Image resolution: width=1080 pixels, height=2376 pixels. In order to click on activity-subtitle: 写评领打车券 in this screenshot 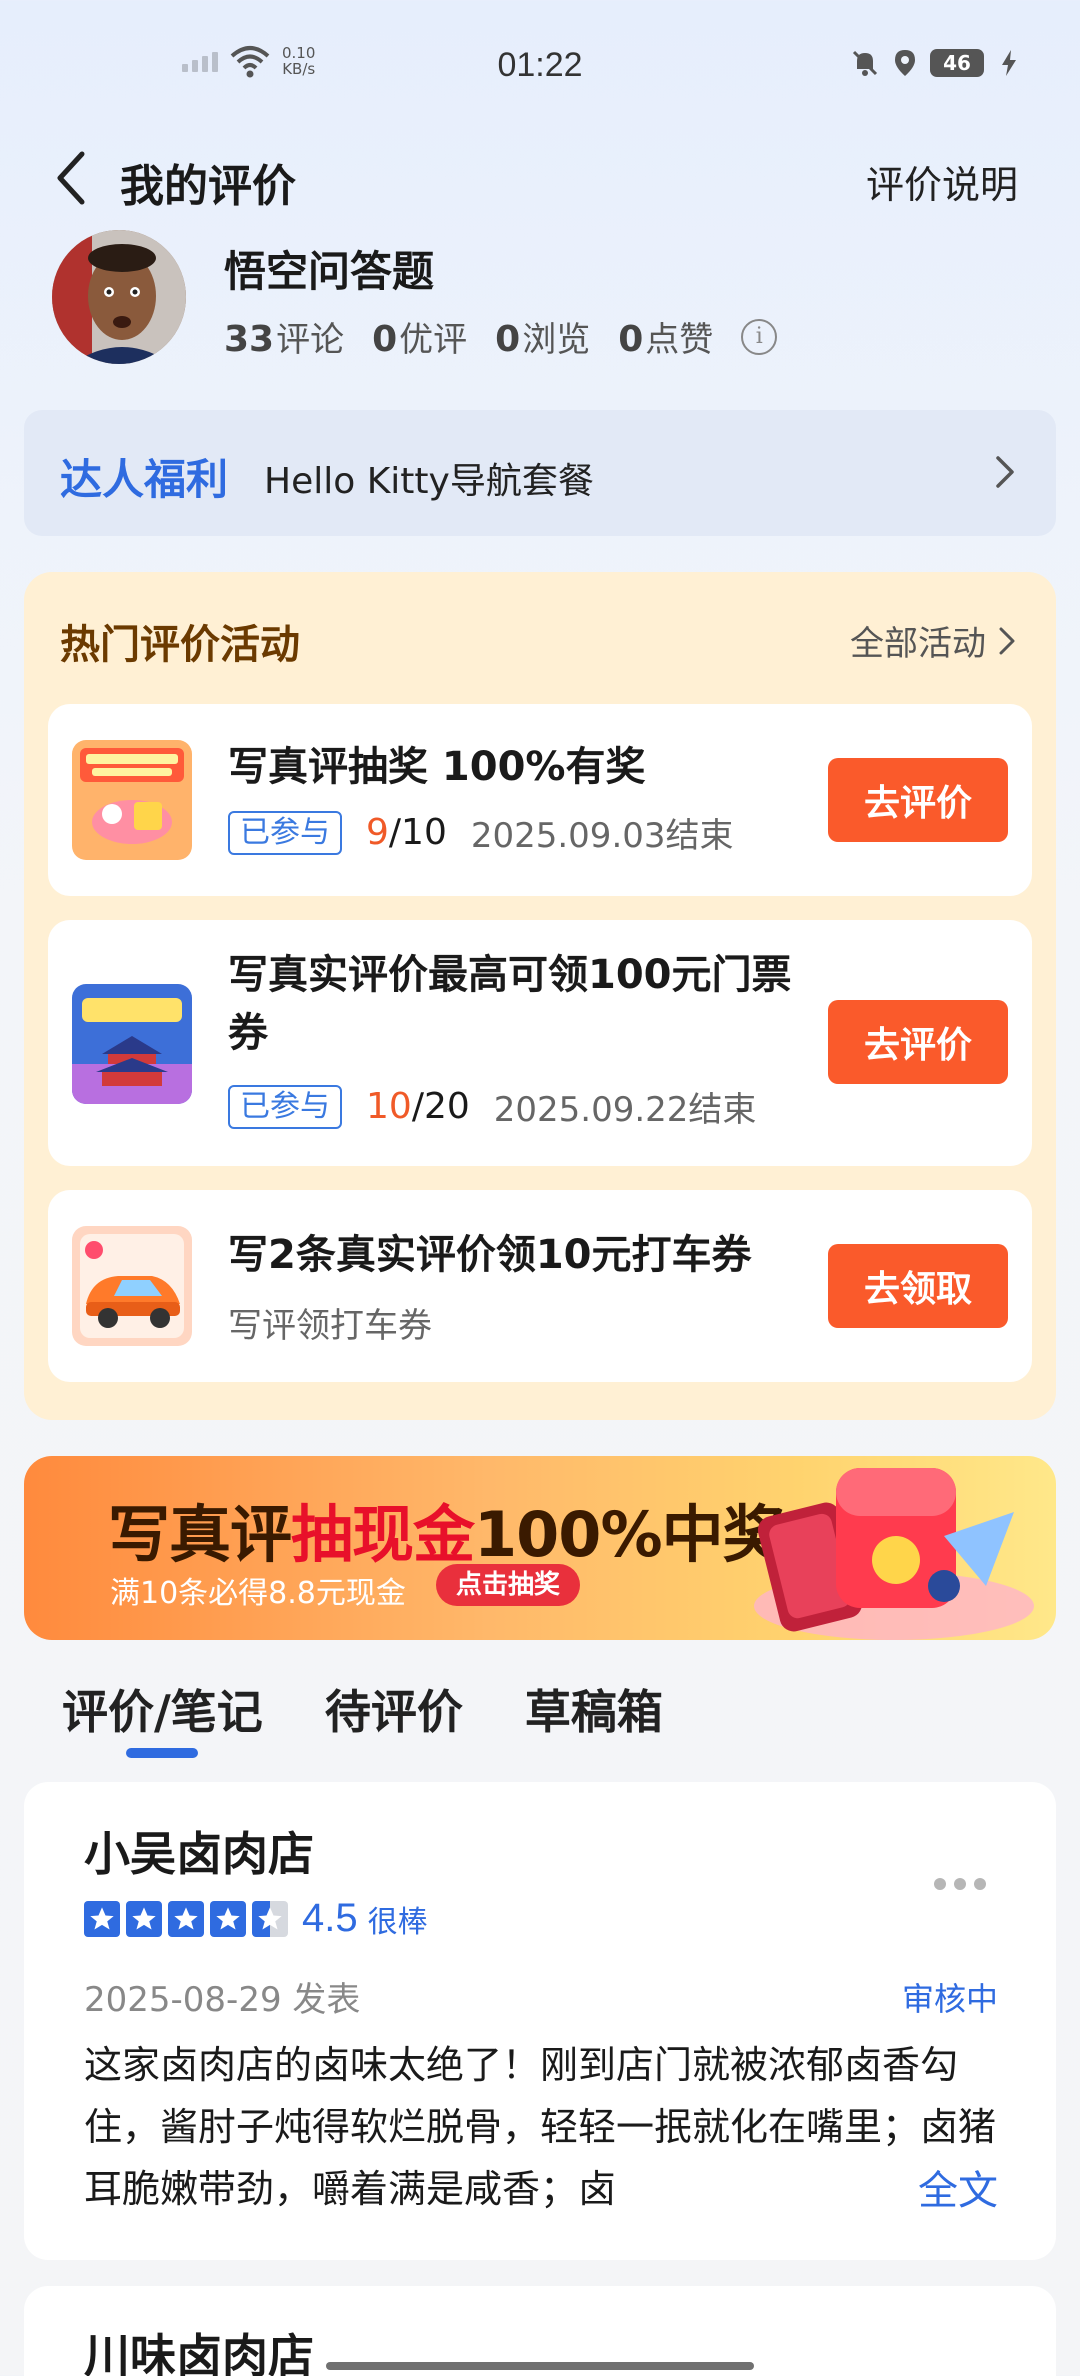, I will do `click(330, 1326)`.